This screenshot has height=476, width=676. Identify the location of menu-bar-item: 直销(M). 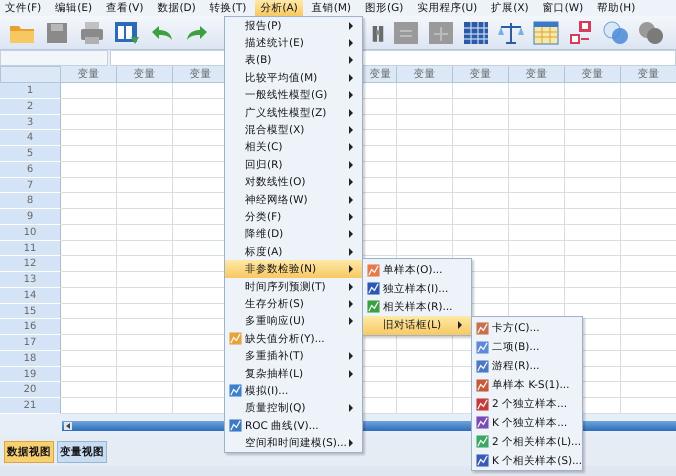
(331, 8).